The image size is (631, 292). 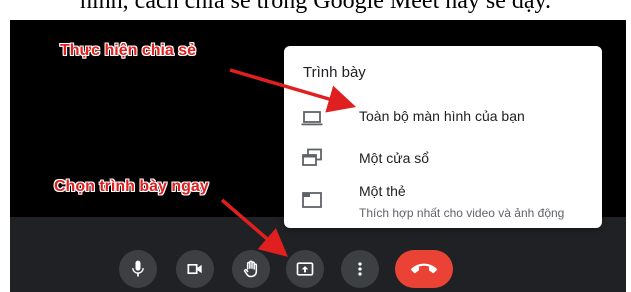 I want to click on present-screen-icon, so click(x=305, y=269).